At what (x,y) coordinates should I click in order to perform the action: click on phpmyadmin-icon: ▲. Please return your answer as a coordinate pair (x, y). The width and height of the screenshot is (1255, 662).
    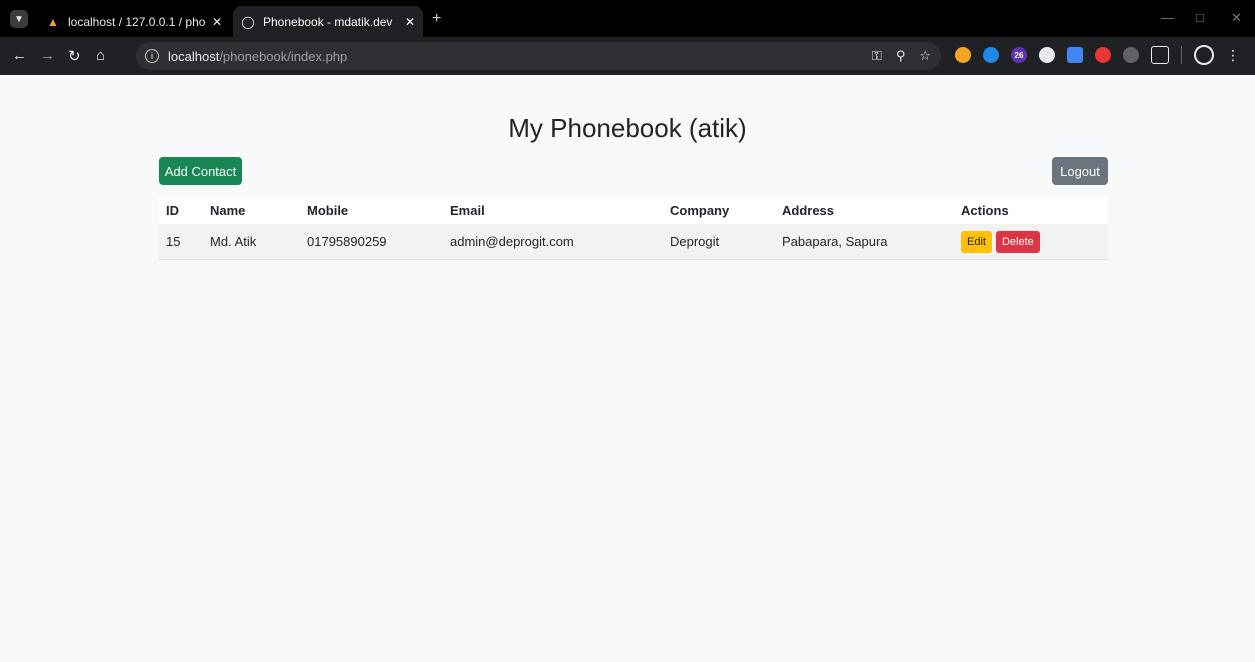
    Looking at the image, I should click on (53, 21).